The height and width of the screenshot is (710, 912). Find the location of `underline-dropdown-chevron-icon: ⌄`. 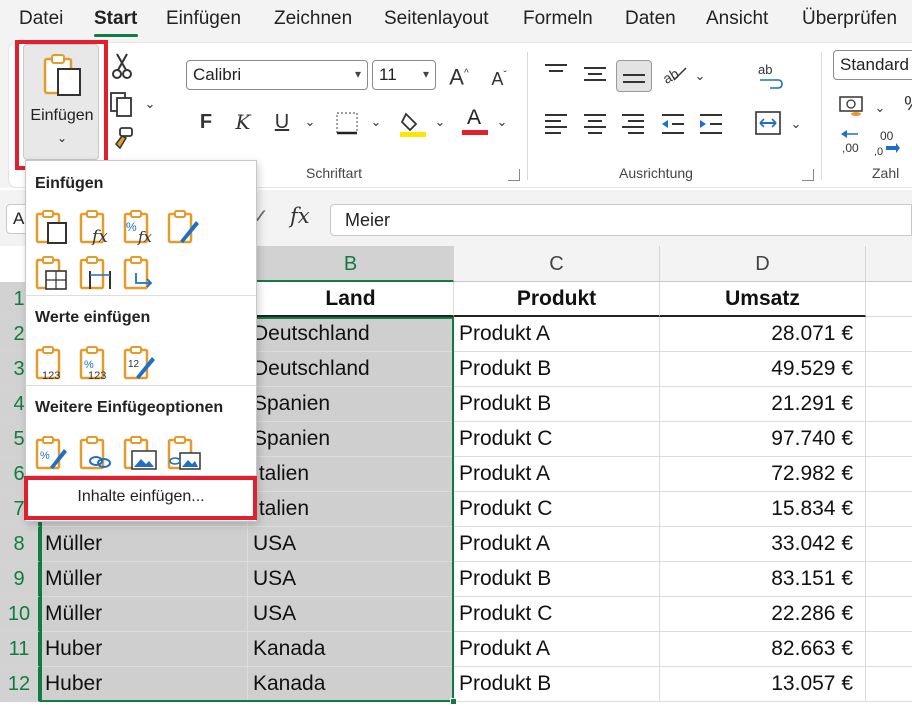

underline-dropdown-chevron-icon: ⌄ is located at coordinates (310, 123).